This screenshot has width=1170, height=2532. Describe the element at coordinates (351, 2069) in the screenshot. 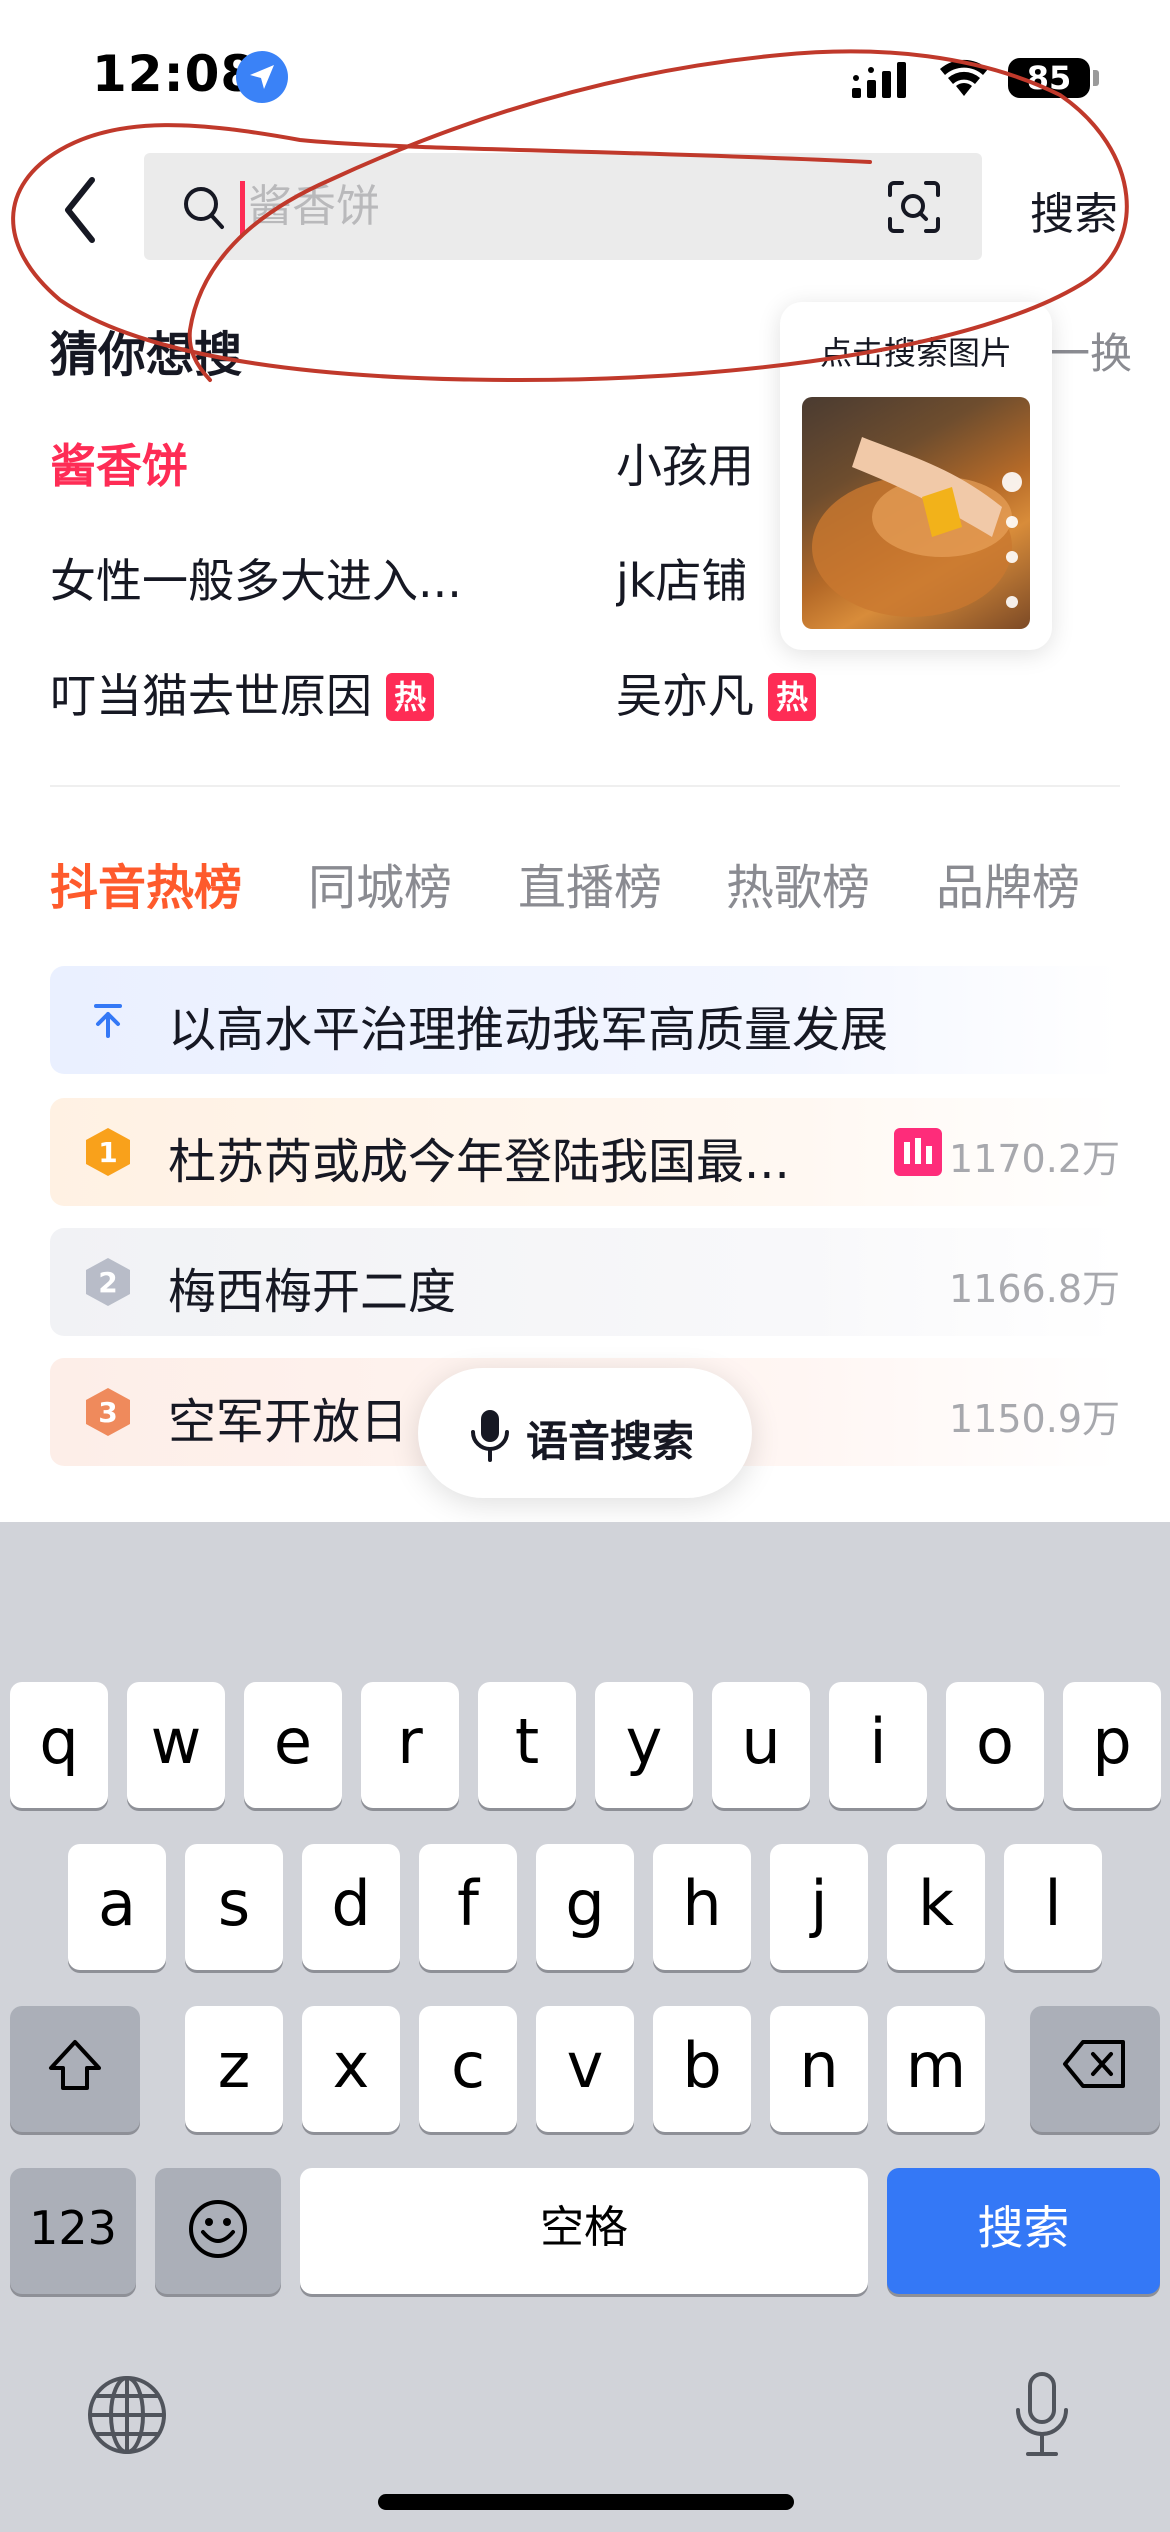

I see `key-x: x` at that location.